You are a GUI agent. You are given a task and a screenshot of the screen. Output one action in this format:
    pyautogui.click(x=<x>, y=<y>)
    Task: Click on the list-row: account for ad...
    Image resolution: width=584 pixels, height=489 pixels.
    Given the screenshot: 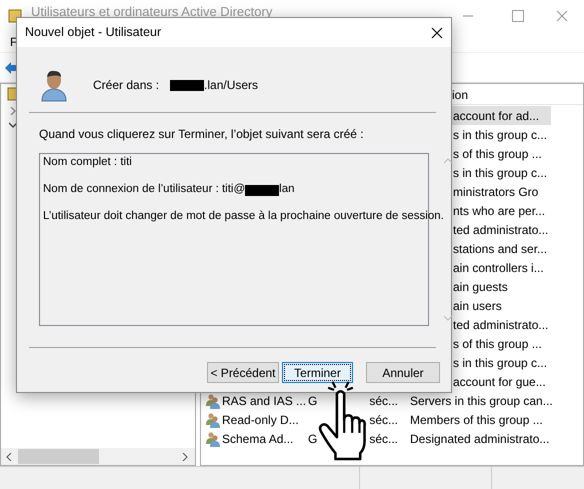 What is the action you would take?
    pyautogui.click(x=501, y=115)
    